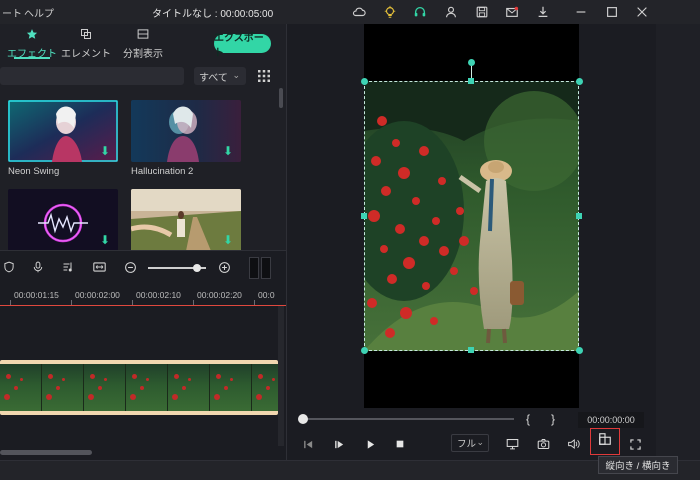 This screenshot has width=700, height=480. I want to click on tab-elements: エレメント, so click(86, 45).